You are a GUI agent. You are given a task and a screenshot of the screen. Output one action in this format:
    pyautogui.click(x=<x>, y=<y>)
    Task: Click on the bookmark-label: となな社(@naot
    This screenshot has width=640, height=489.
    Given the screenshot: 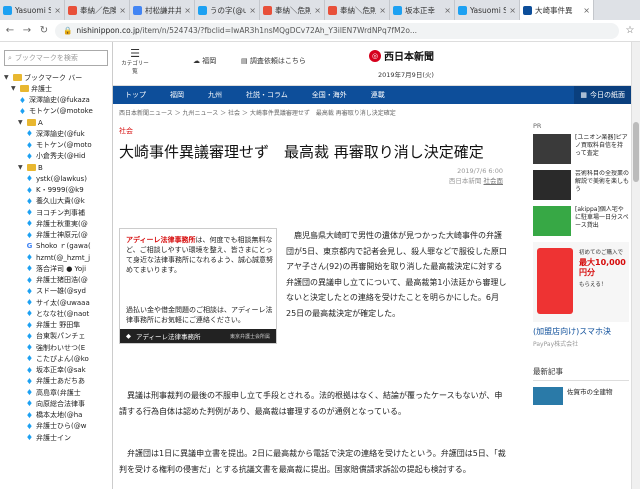 What is the action you would take?
    pyautogui.click(x=63, y=313)
    